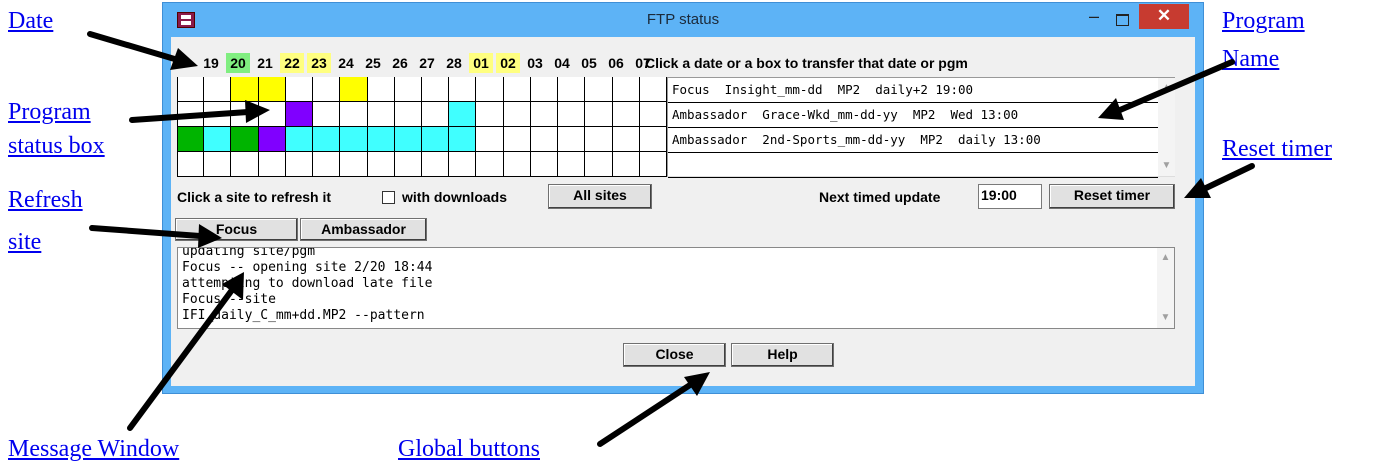  I want to click on arrow-program-name, so click(1176, 86).